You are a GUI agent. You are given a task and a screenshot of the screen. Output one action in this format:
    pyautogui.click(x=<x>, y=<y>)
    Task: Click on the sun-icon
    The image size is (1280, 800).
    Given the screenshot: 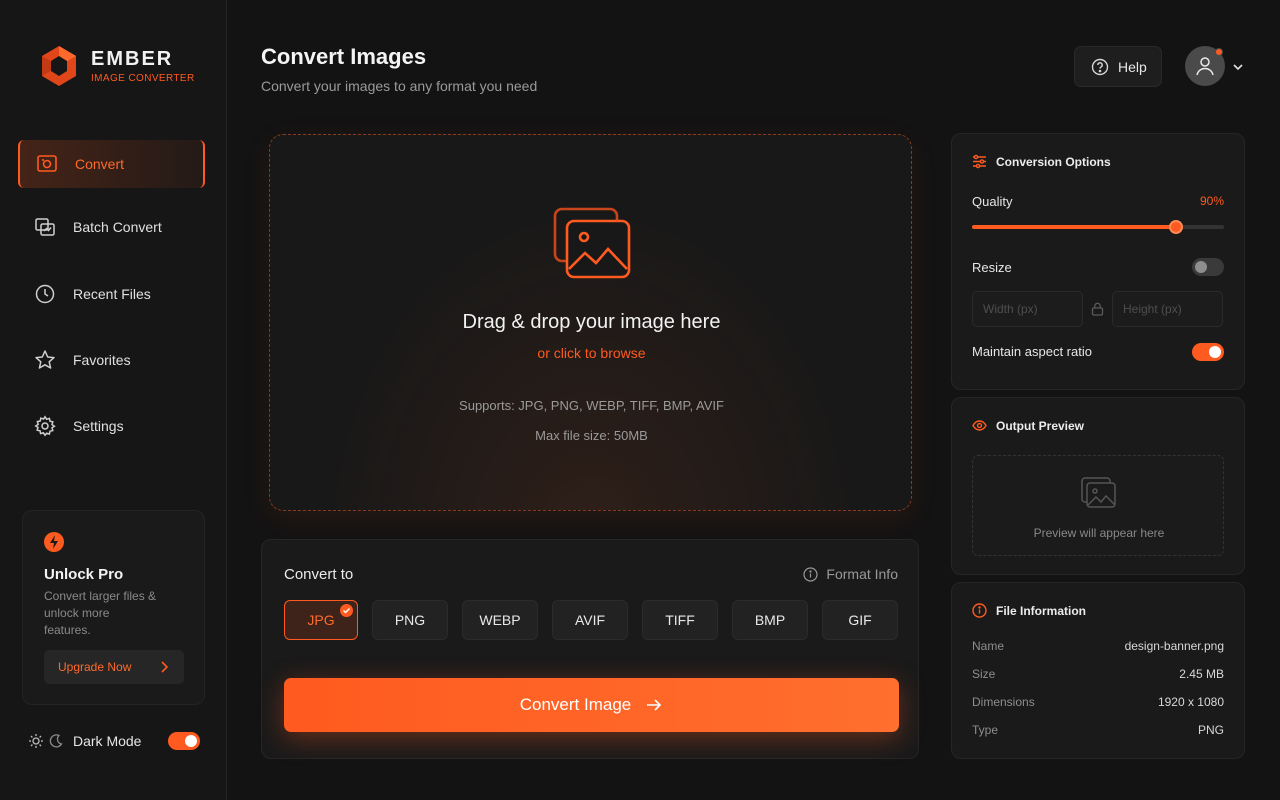 What is the action you would take?
    pyautogui.click(x=36, y=741)
    